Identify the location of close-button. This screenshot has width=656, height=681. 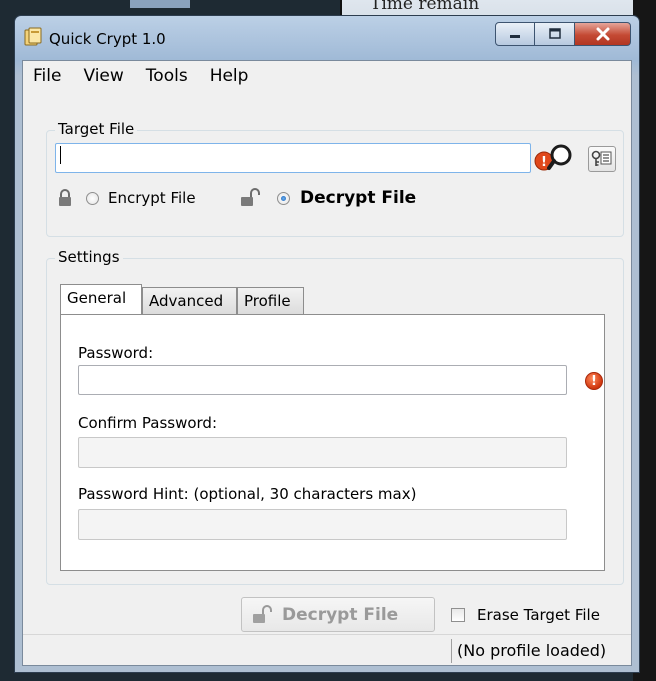
(603, 34).